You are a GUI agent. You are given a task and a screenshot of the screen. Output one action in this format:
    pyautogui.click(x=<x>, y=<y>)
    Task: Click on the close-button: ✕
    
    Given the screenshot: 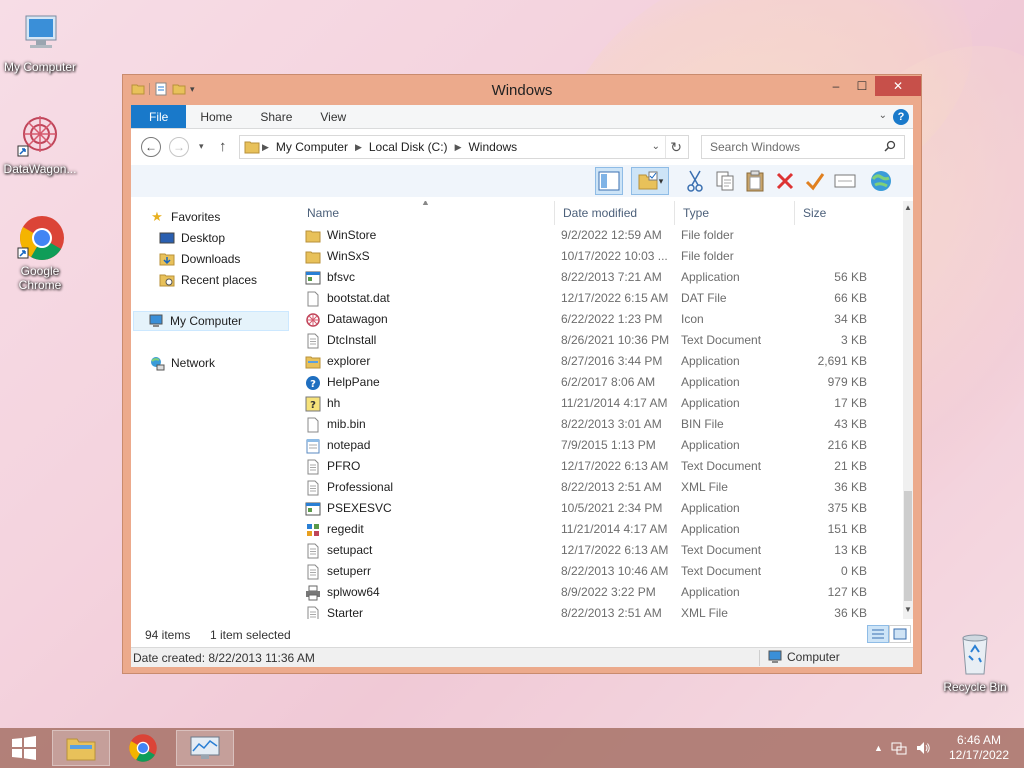 What is the action you would take?
    pyautogui.click(x=898, y=86)
    